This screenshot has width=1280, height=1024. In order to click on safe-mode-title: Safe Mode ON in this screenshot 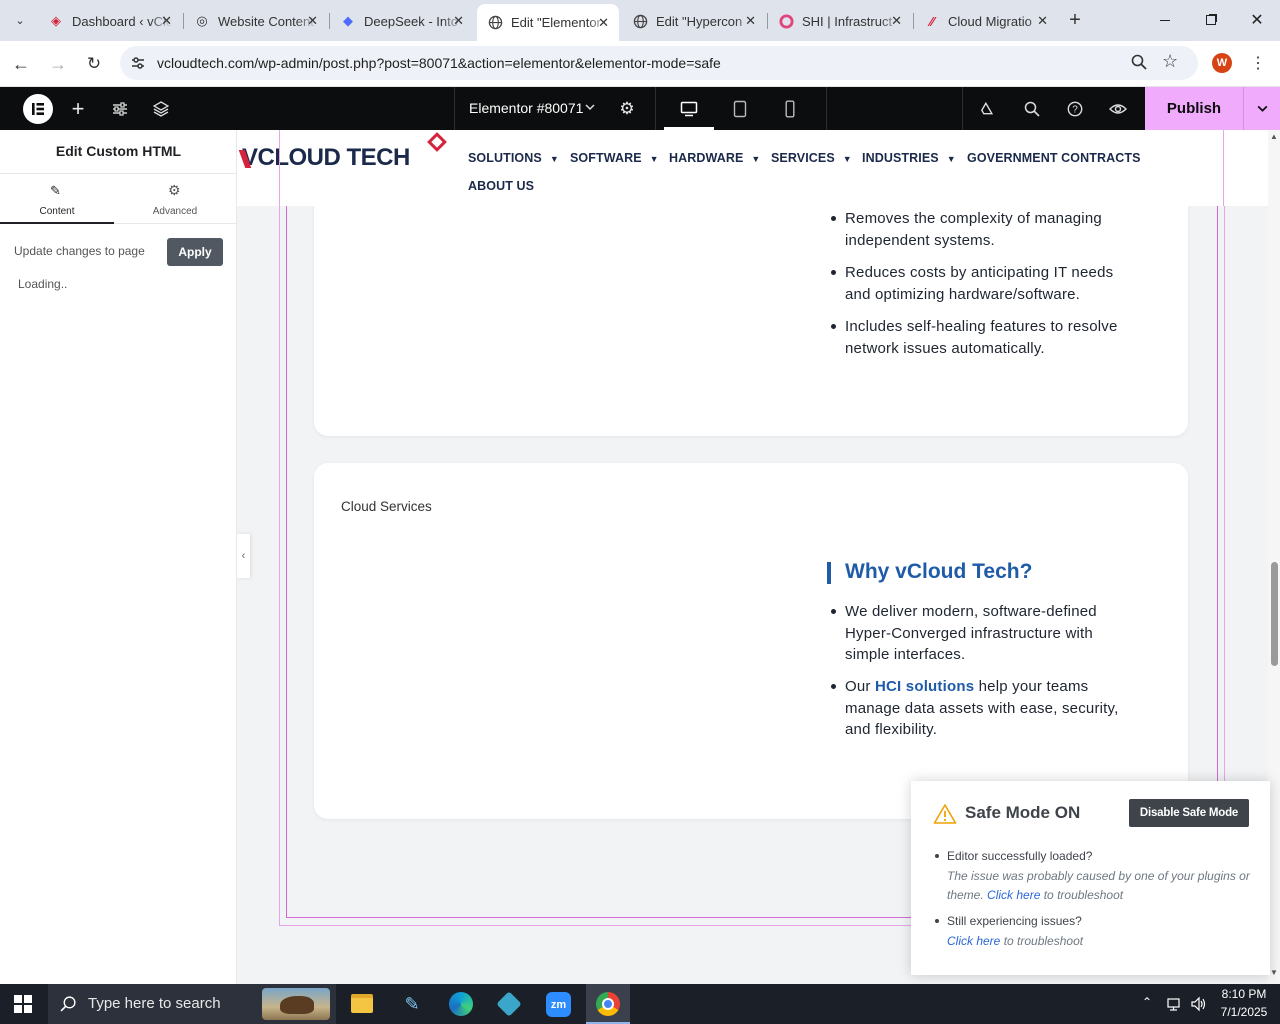, I will do `click(1023, 812)`.